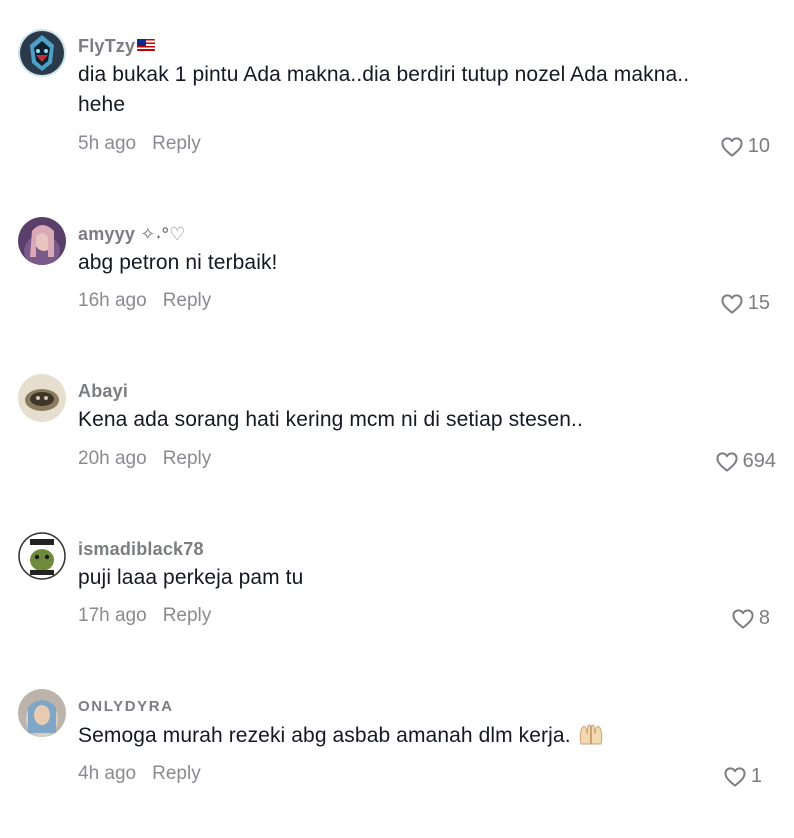  What do you see at coordinates (756, 776) in the screenshot?
I see `like-count: 1` at bounding box center [756, 776].